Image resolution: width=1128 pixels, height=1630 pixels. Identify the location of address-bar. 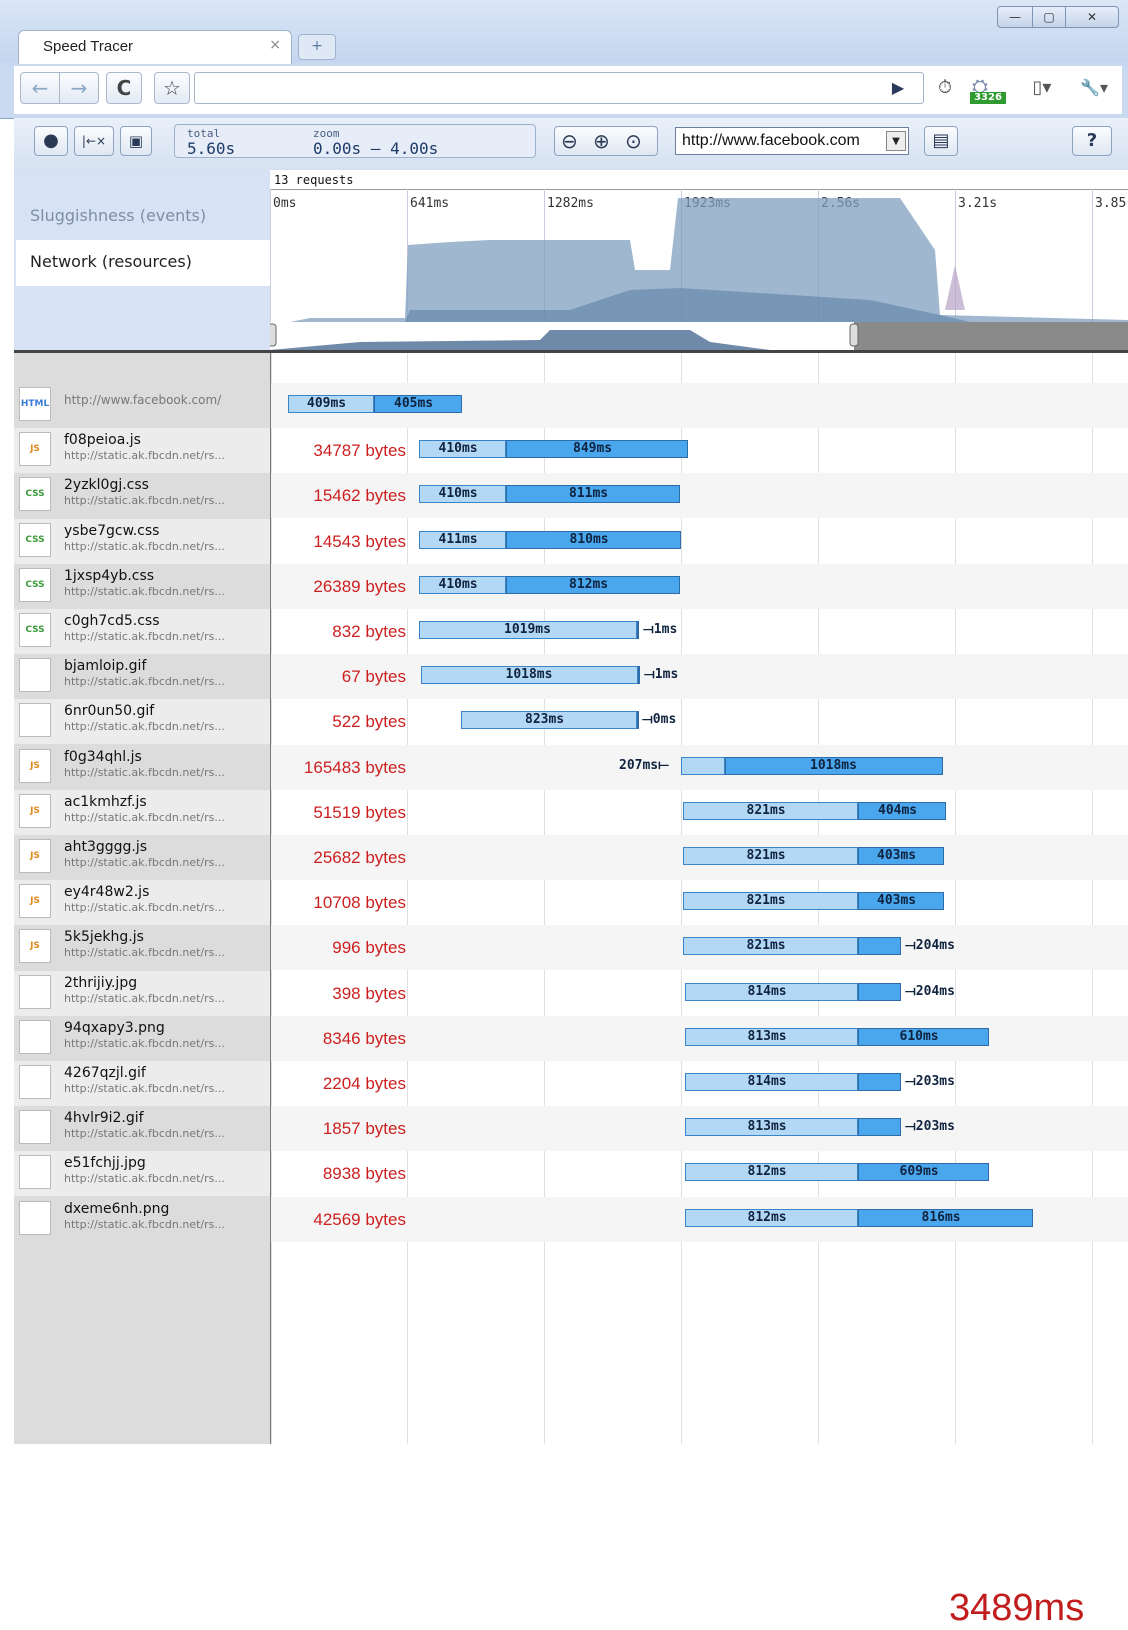
(559, 88).